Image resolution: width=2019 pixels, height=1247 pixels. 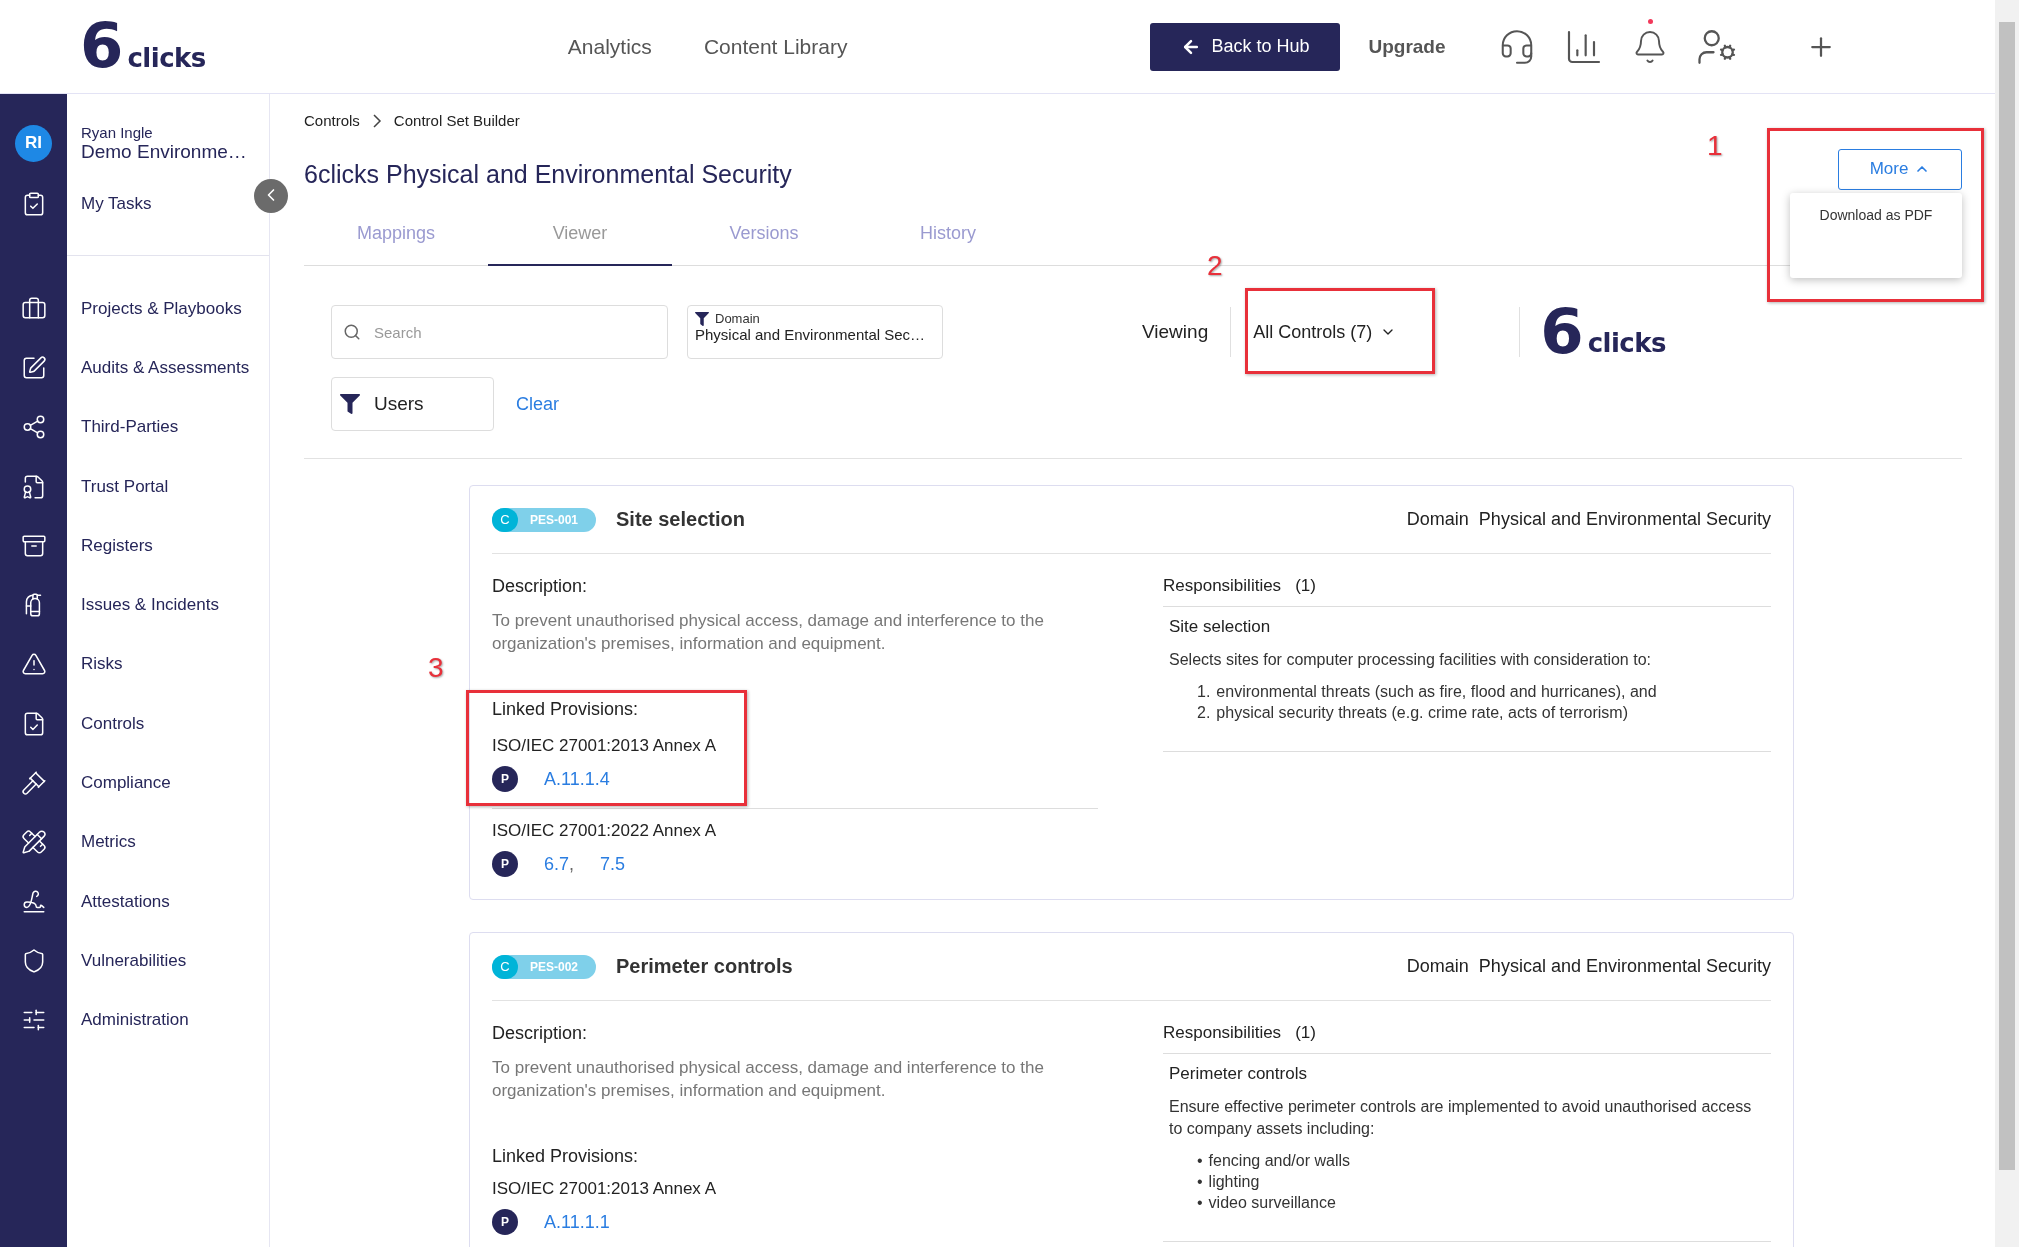 I want to click on gavel-icon, so click(x=33, y=783).